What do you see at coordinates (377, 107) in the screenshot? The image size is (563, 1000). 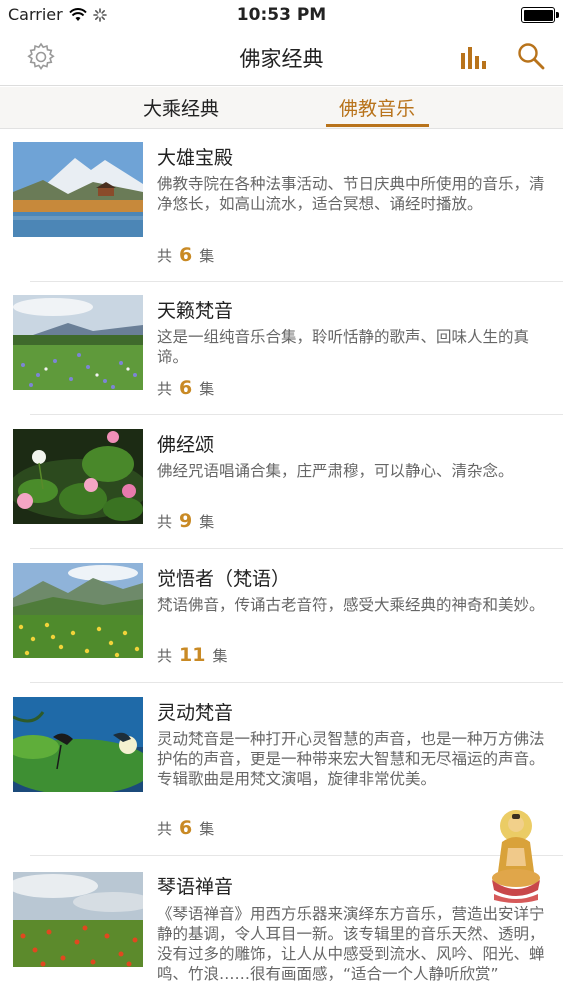 I see `tab-buddhist-music: 佛教音乐` at bounding box center [377, 107].